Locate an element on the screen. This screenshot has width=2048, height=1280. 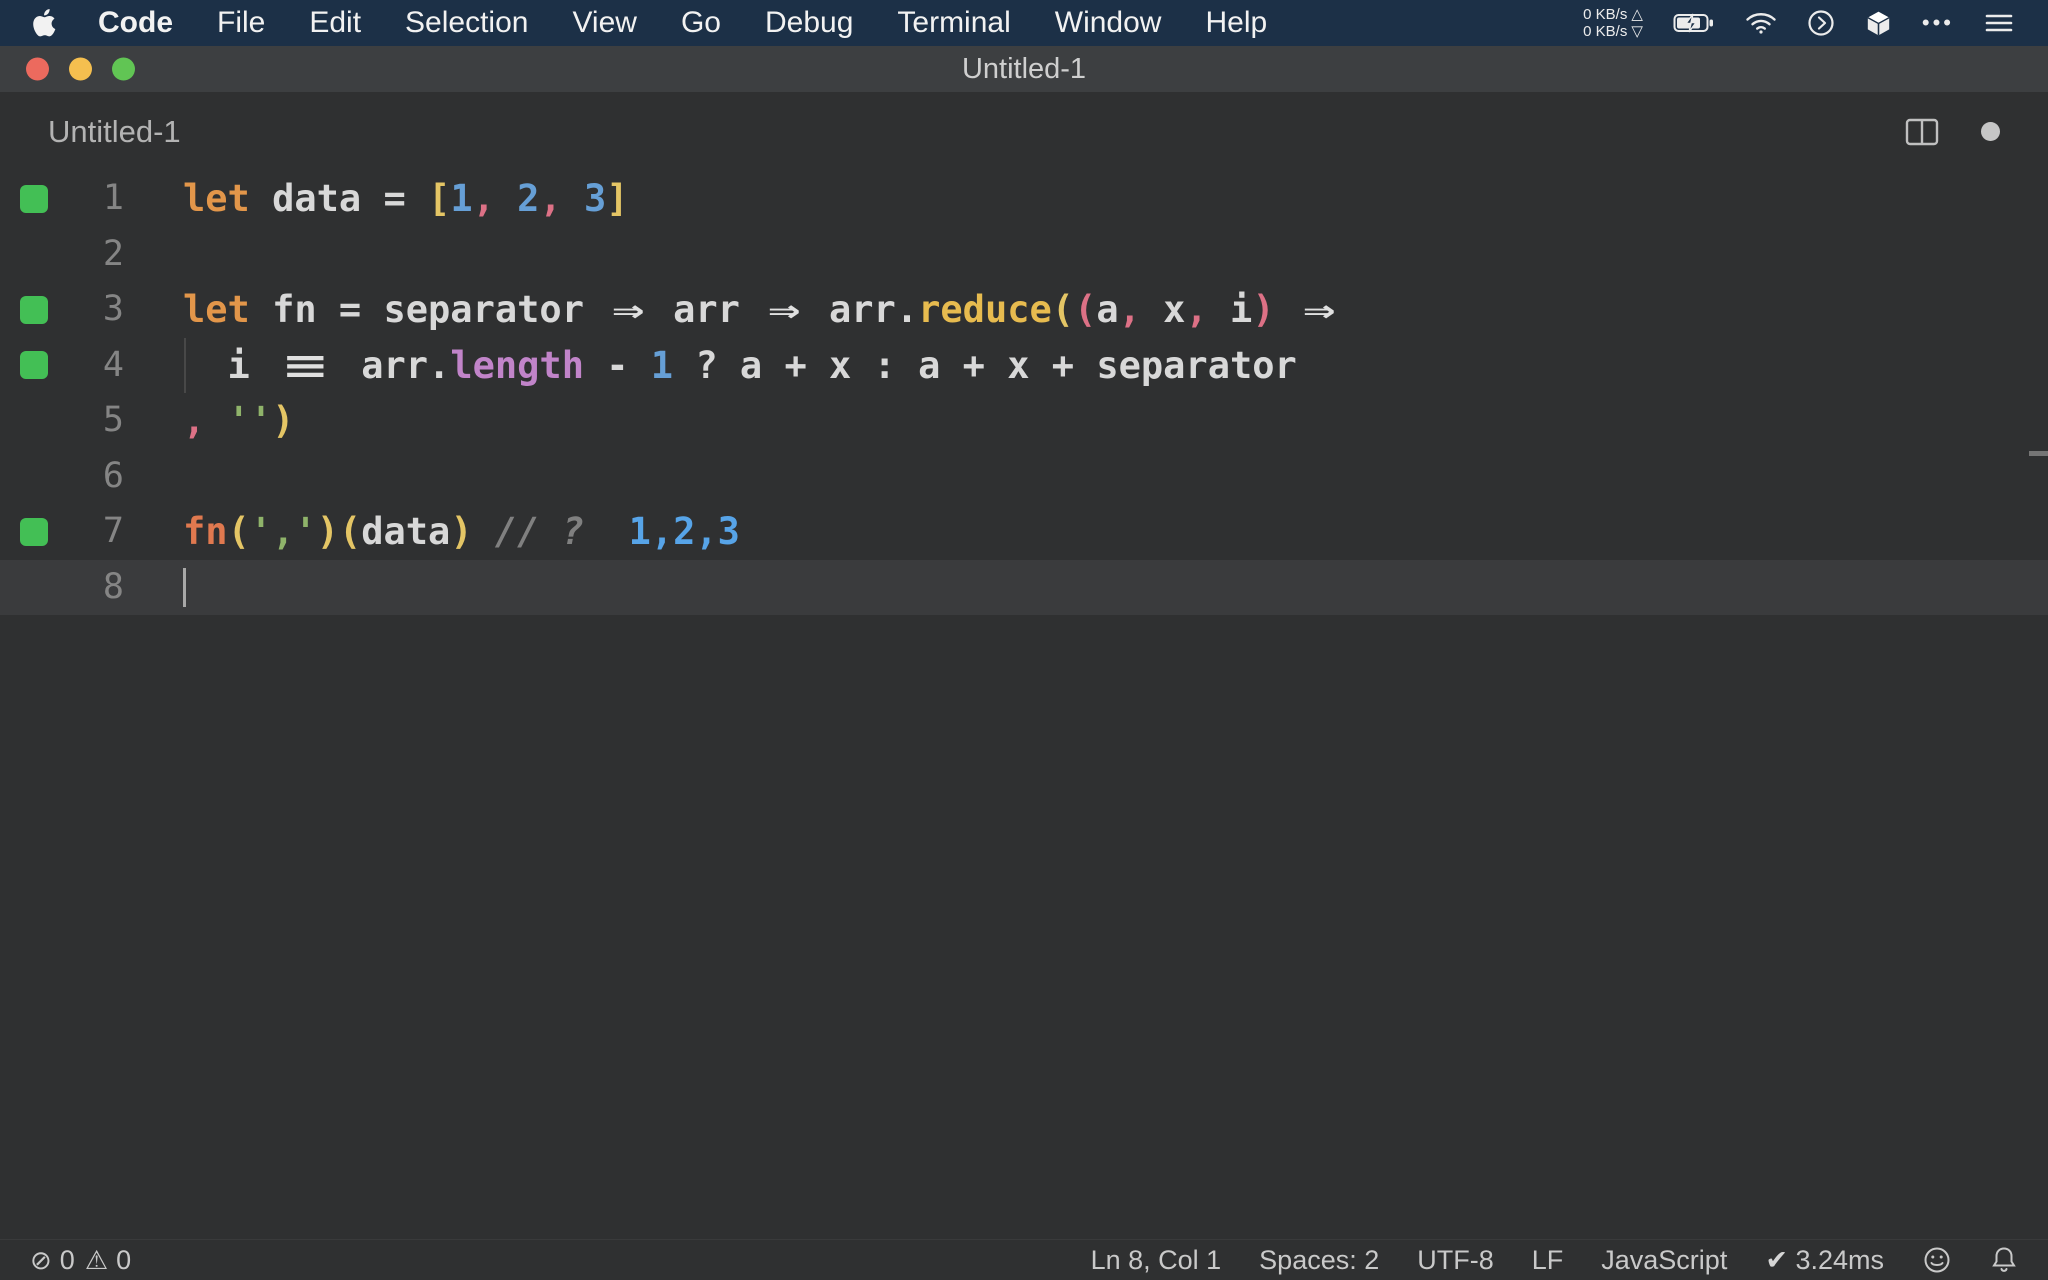
status-encoding: UTF-8 is located at coordinates (1455, 1260).